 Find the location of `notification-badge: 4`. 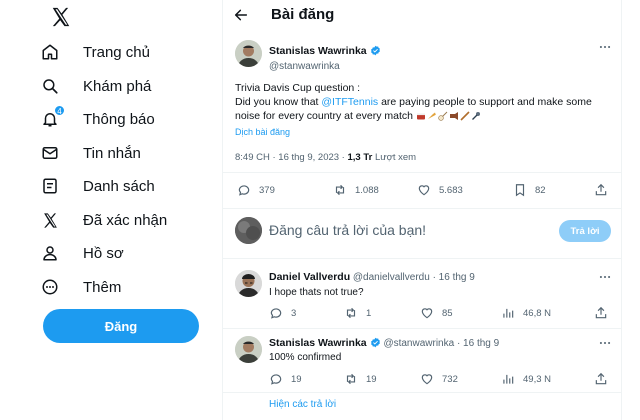

notification-badge: 4 is located at coordinates (59, 110).